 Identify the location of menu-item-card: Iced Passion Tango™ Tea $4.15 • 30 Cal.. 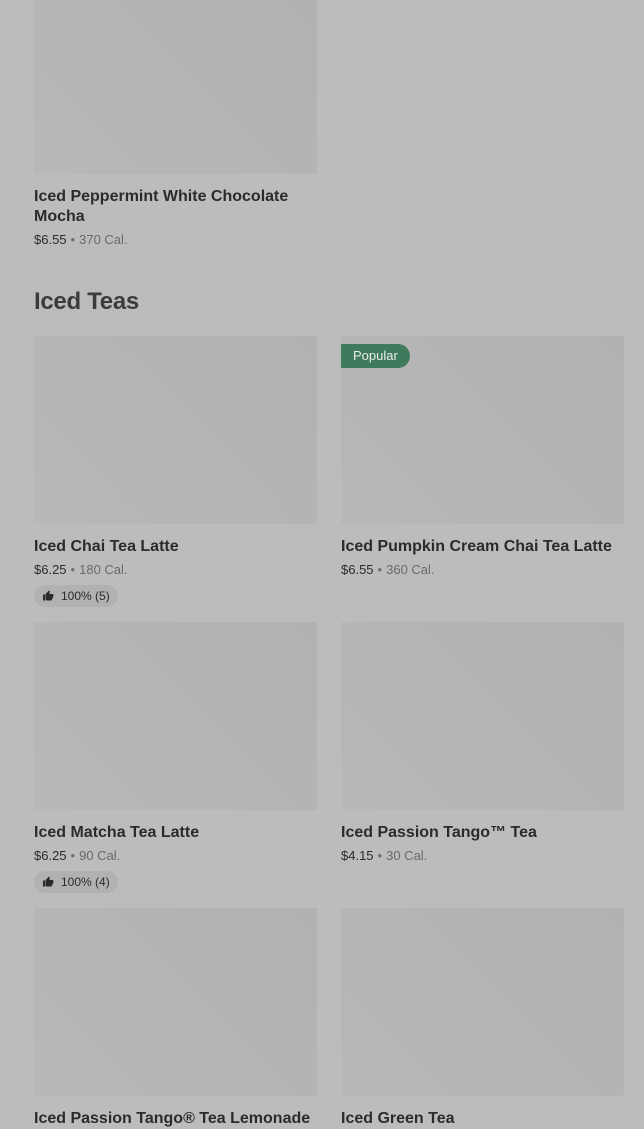
(482, 743).